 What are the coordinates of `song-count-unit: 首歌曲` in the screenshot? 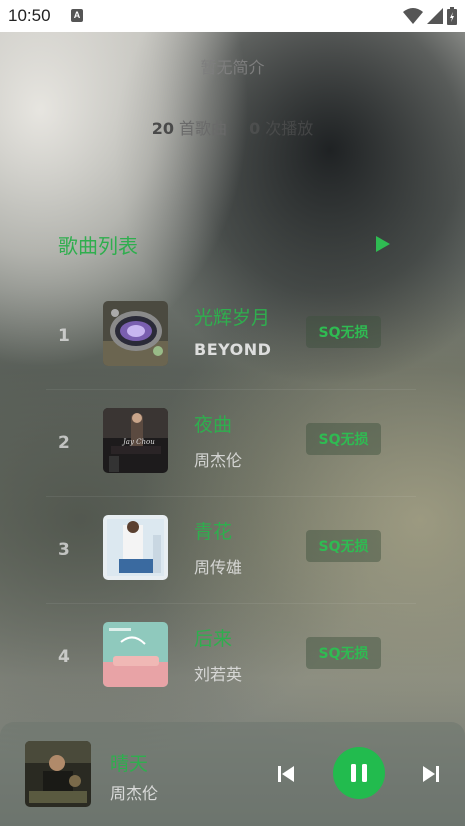 It's located at (203, 128).